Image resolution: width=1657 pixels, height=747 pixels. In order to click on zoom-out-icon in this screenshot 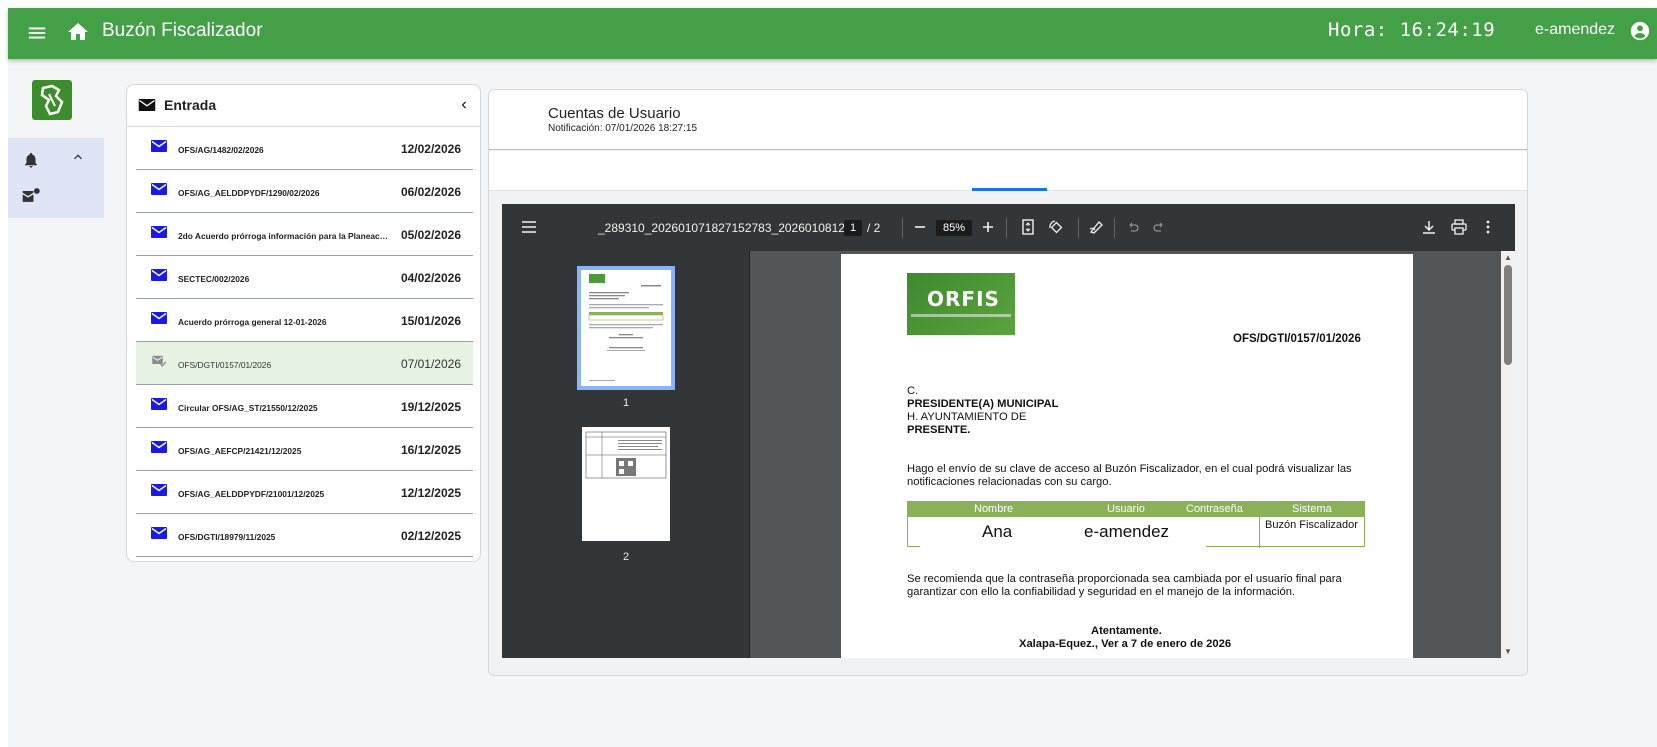, I will do `click(920, 227)`.